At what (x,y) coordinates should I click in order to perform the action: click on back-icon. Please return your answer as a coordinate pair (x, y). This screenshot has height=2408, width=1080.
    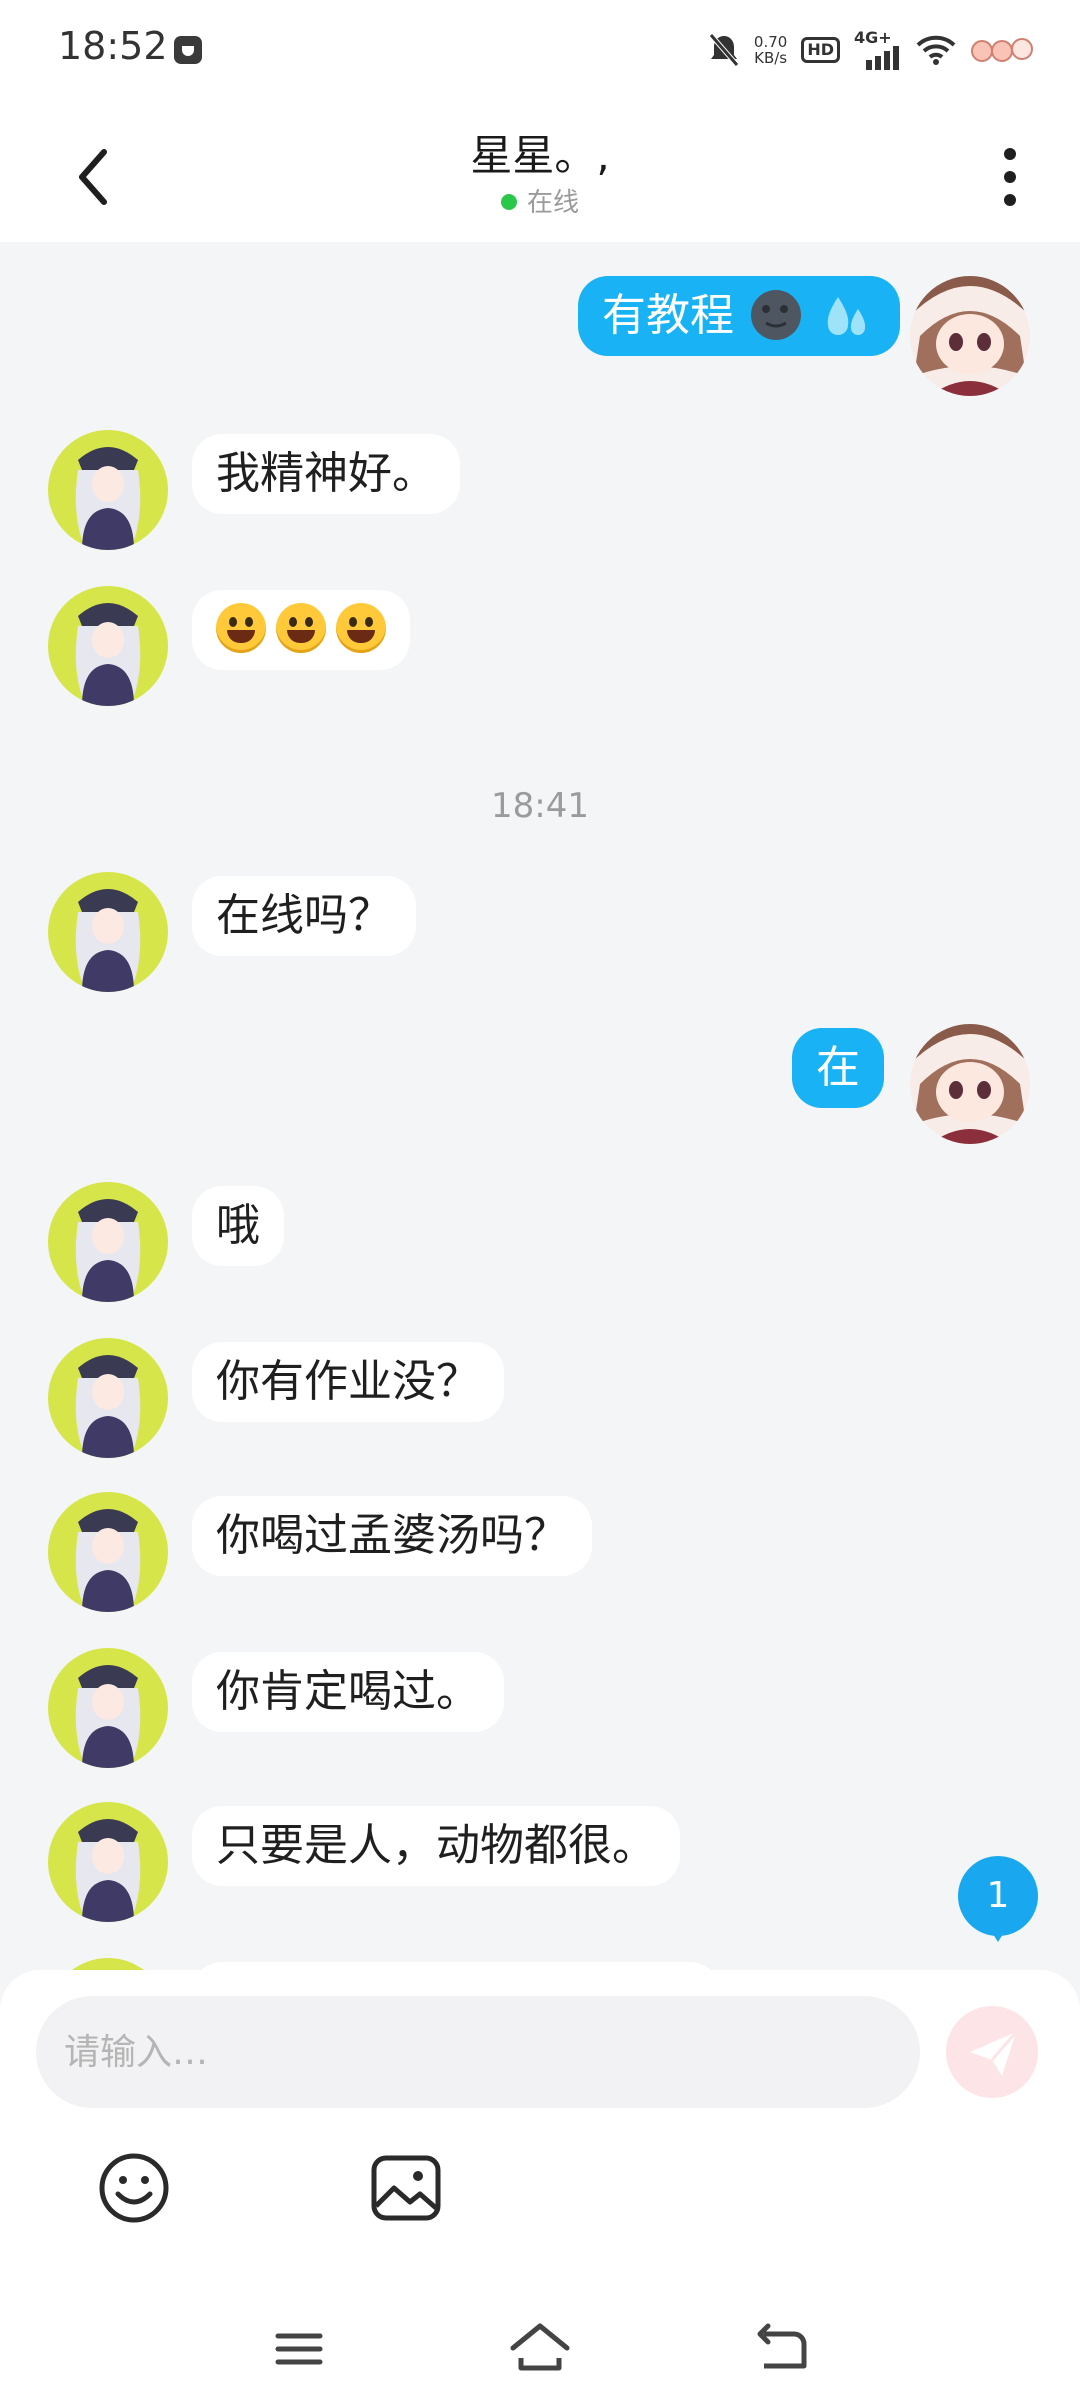
    Looking at the image, I should click on (781, 2349).